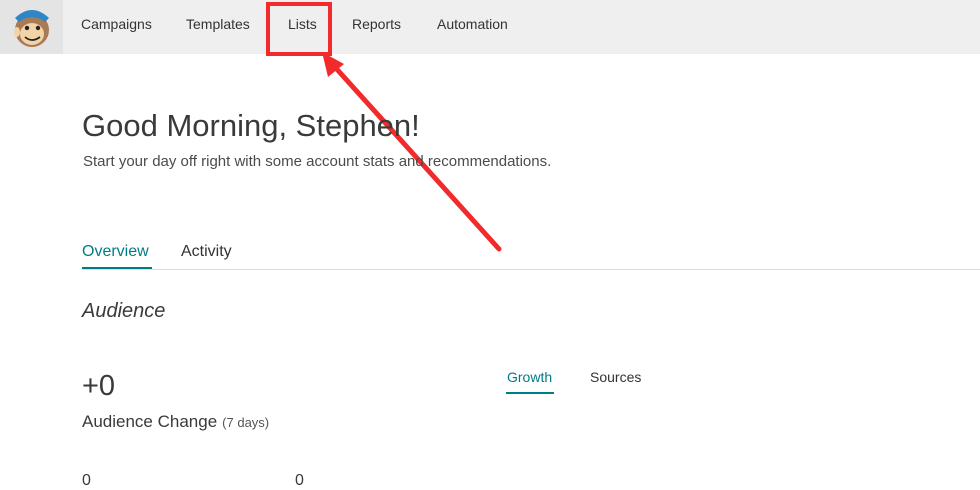 The image size is (980, 490). What do you see at coordinates (530, 393) in the screenshot?
I see `active-subtab-indicator` at bounding box center [530, 393].